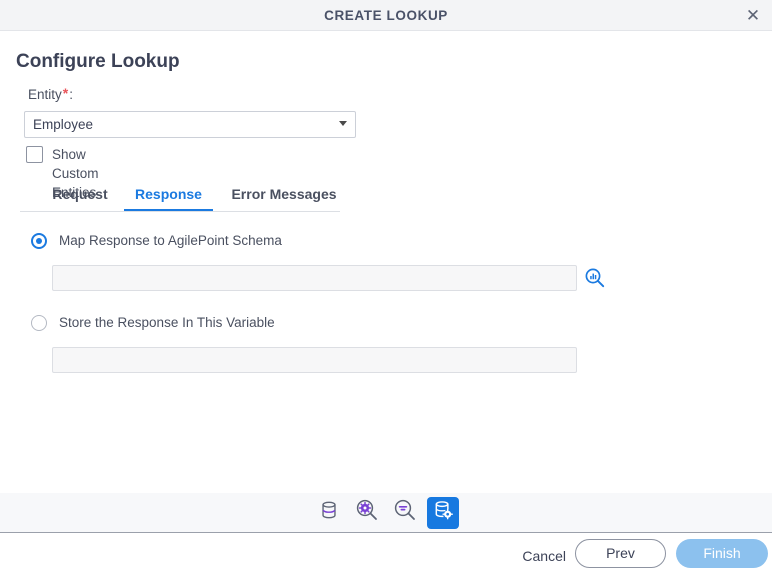 The height and width of the screenshot is (578, 772). What do you see at coordinates (34, 154) in the screenshot?
I see `show-custom-entities-checkbox` at bounding box center [34, 154].